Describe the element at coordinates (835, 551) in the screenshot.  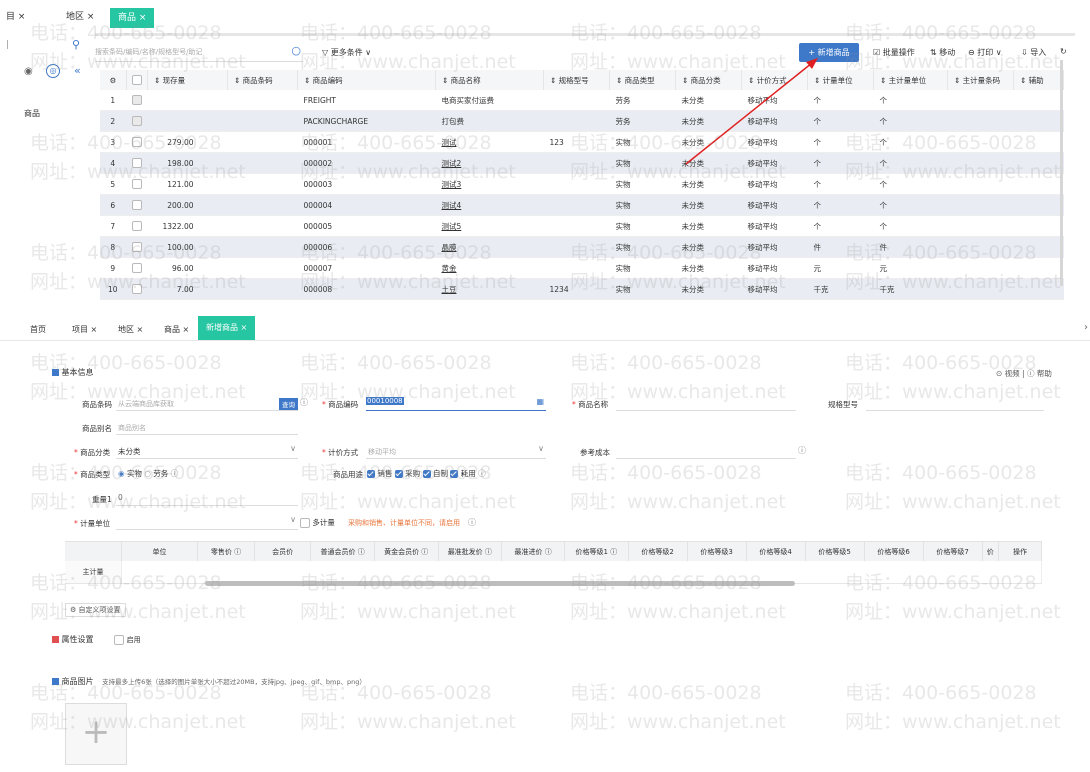
I see `price-col-11: 价格等级5` at that location.